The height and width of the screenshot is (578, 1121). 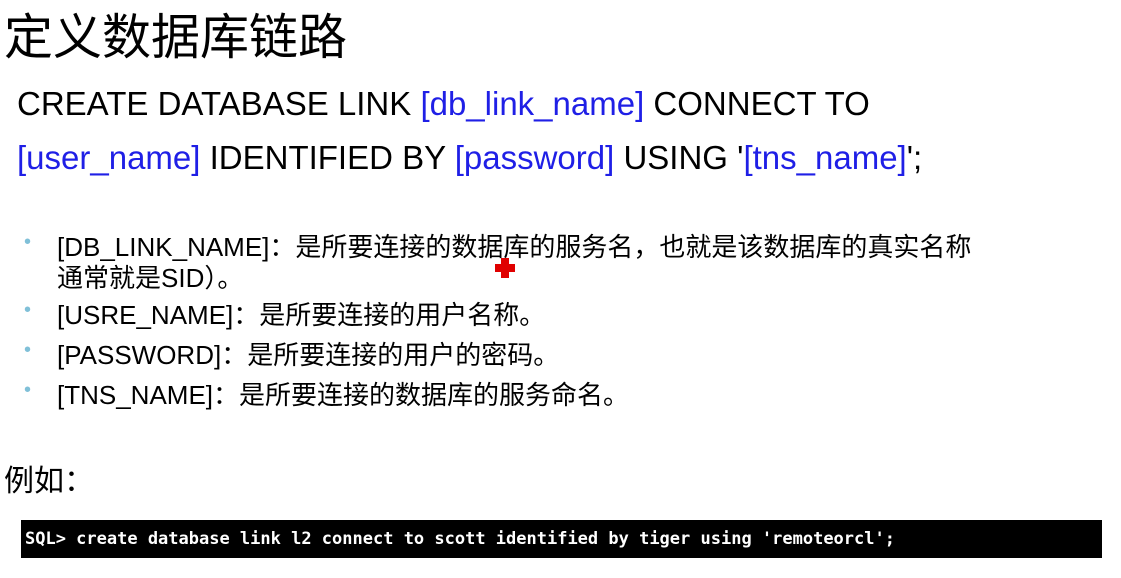 What do you see at coordinates (534, 157) in the screenshot?
I see `param-password: [password]` at bounding box center [534, 157].